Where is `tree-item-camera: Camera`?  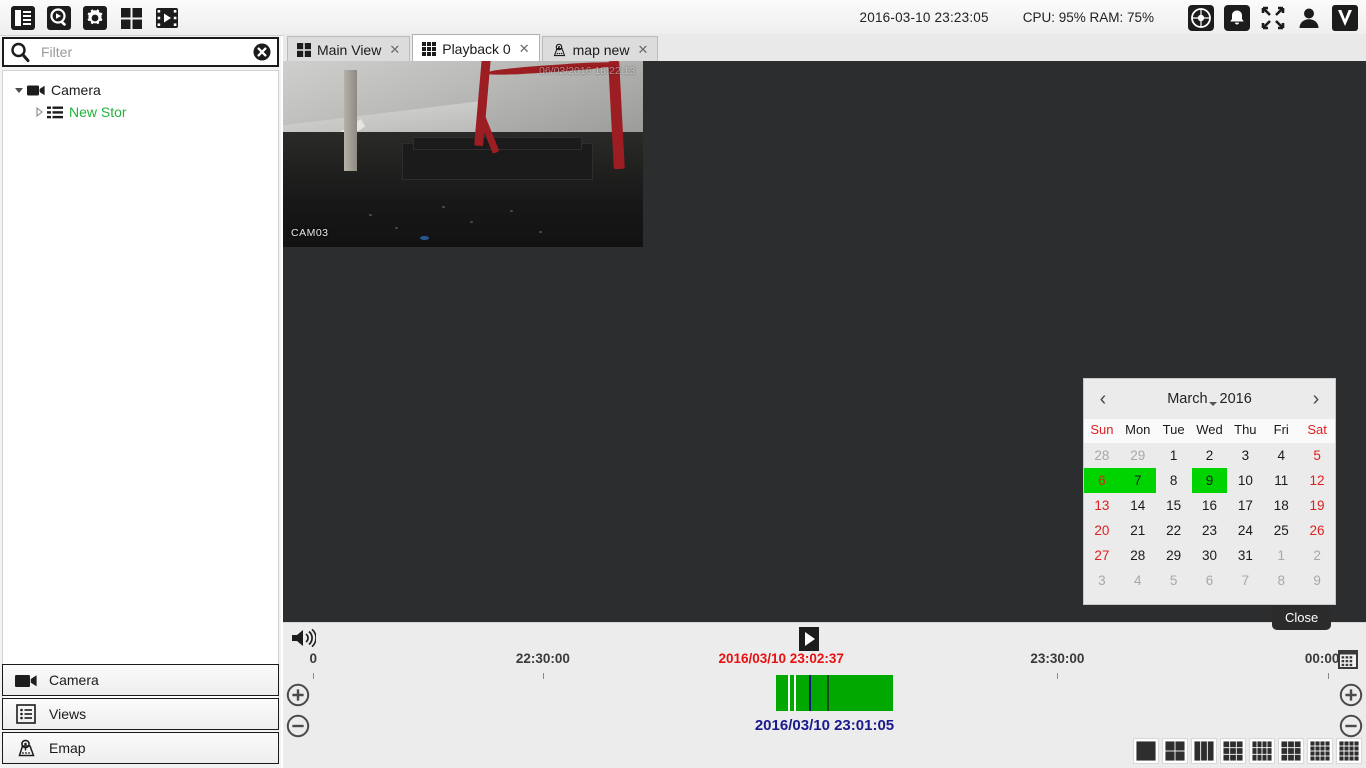
tree-item-camera: Camera is located at coordinates (140, 90).